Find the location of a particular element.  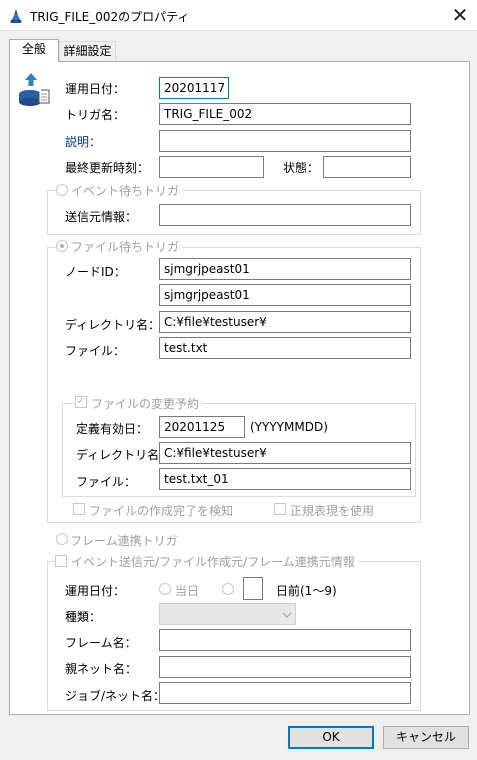

directory-label: ディレクトリ名： is located at coordinates (113, 325).